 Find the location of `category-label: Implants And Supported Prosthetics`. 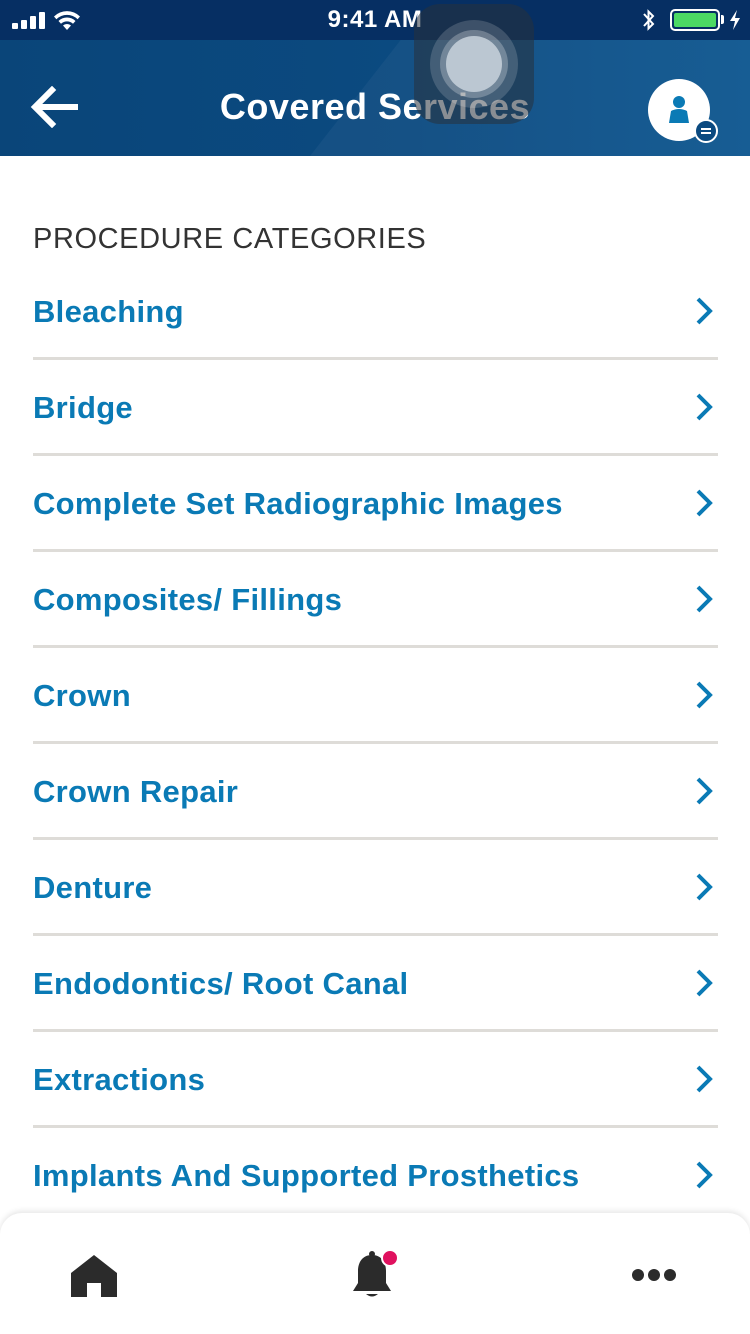

category-label: Implants And Supported Prosthetics is located at coordinates (306, 1175).